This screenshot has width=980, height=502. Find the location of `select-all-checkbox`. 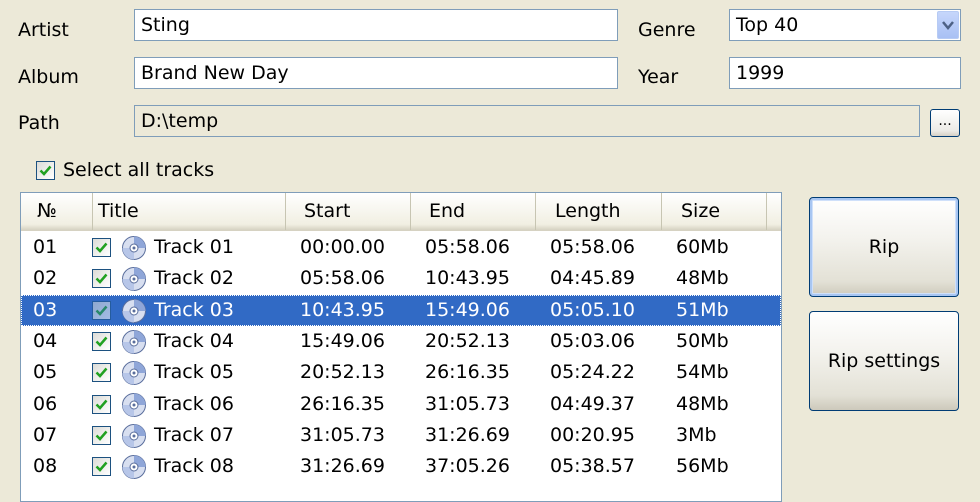

select-all-checkbox is located at coordinates (45, 170).